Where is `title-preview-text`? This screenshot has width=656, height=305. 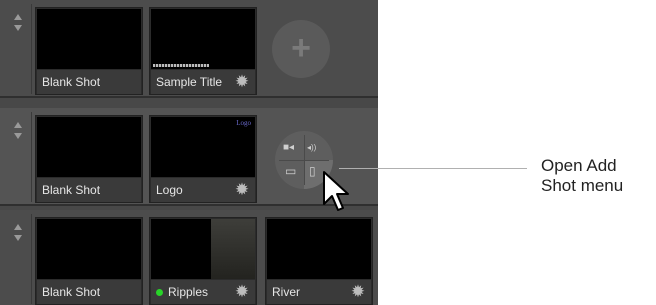
title-preview-text is located at coordinates (181, 65).